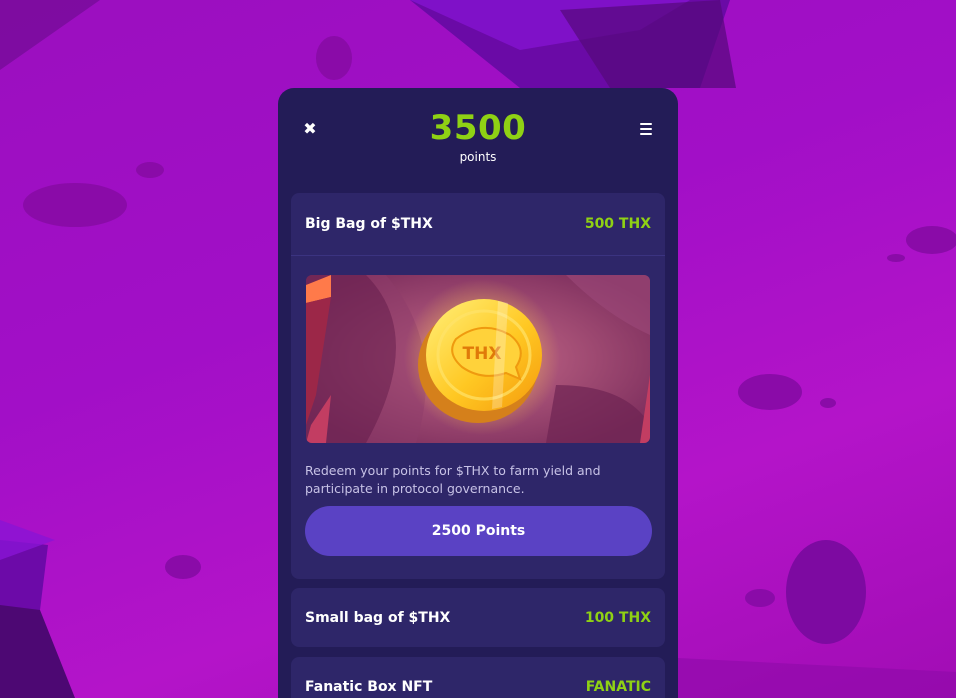 This screenshot has height=698, width=956. I want to click on reward-title: Big Bag of $THX, so click(369, 224).